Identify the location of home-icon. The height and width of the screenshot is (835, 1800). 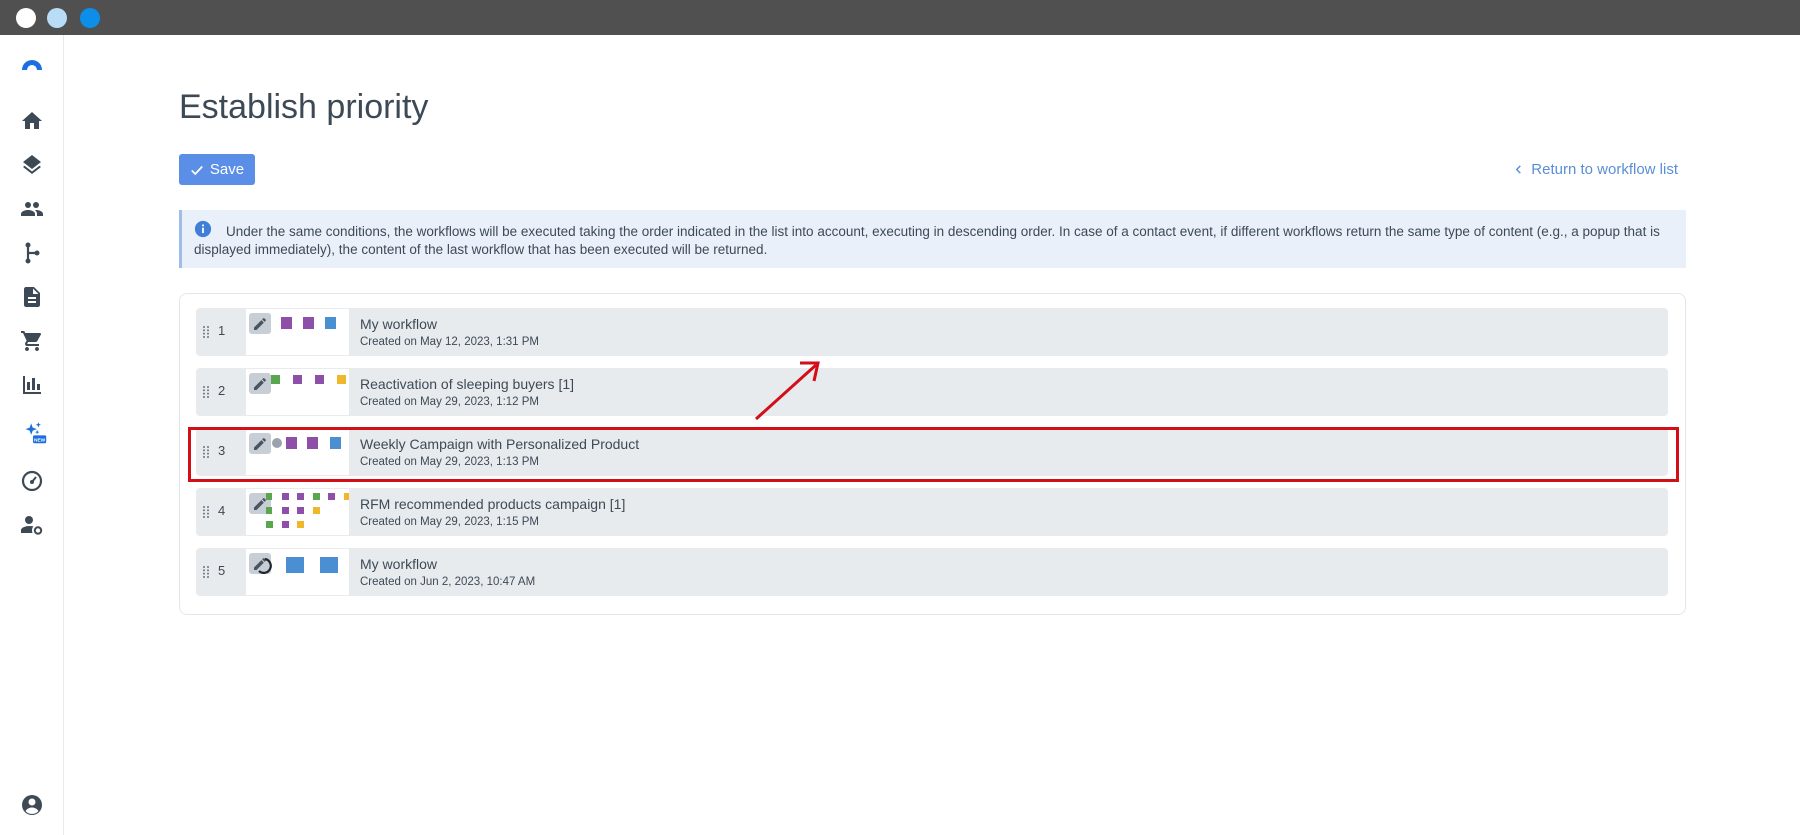
(32, 121).